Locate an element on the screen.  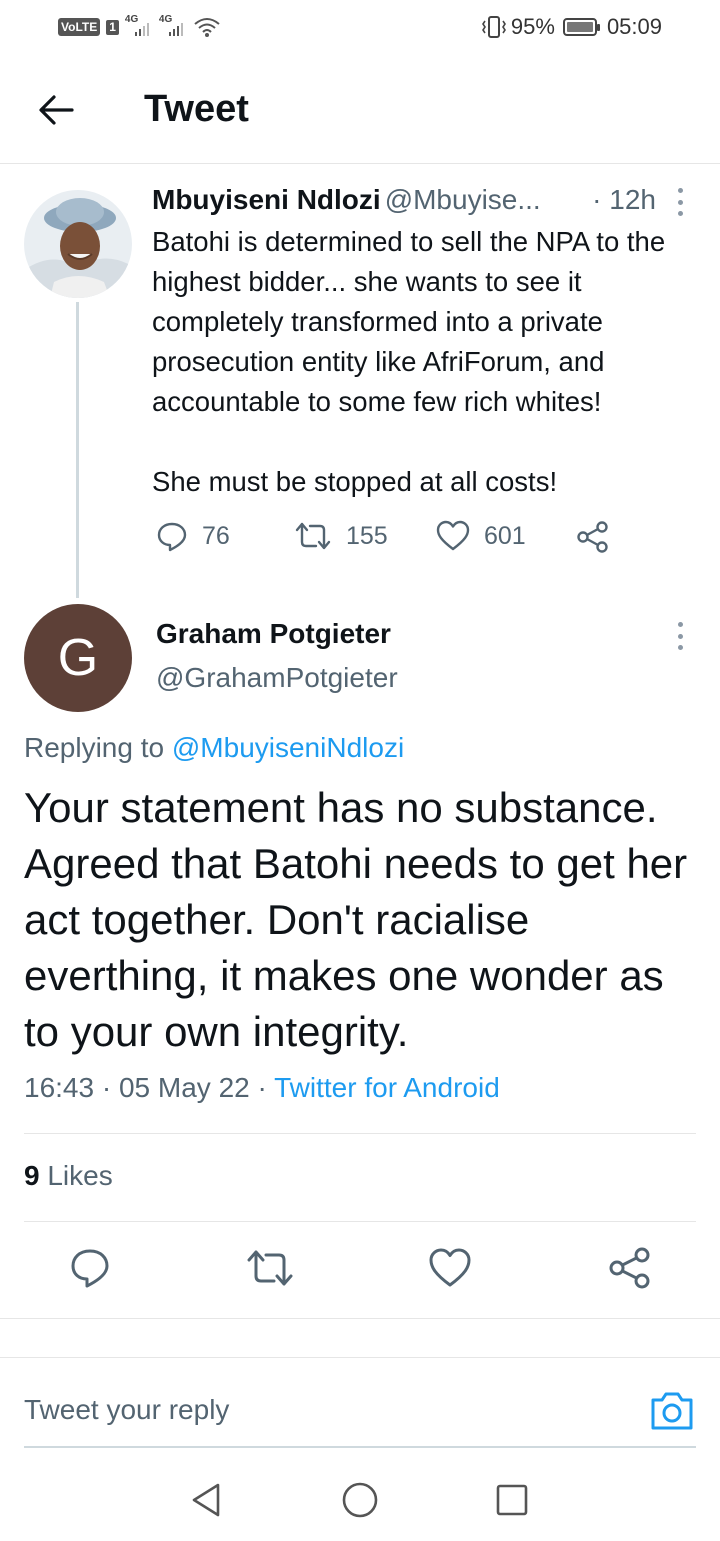
reply-count: 76 is located at coordinates (216, 535).